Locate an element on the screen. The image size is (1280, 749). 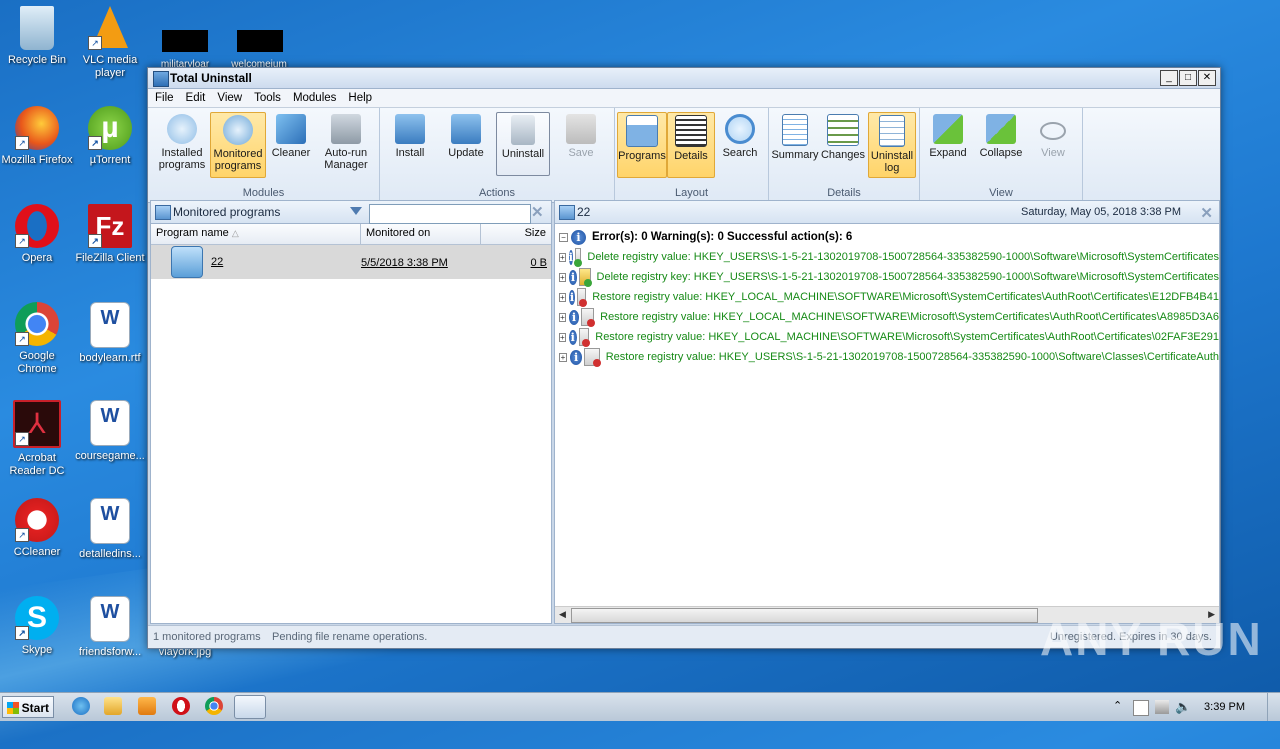
desktop-icon-chrome: ↗ Google Chrome is located at coordinates (37, 339).